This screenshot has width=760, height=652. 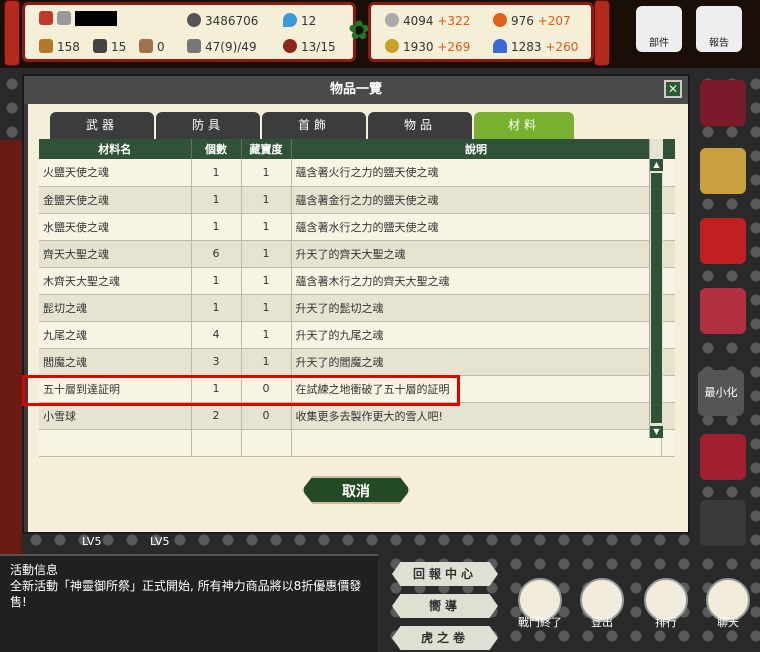 I want to click on table-row: 閻魔之魂 3 1 升天了的閻魔之魂, so click(x=357, y=362).